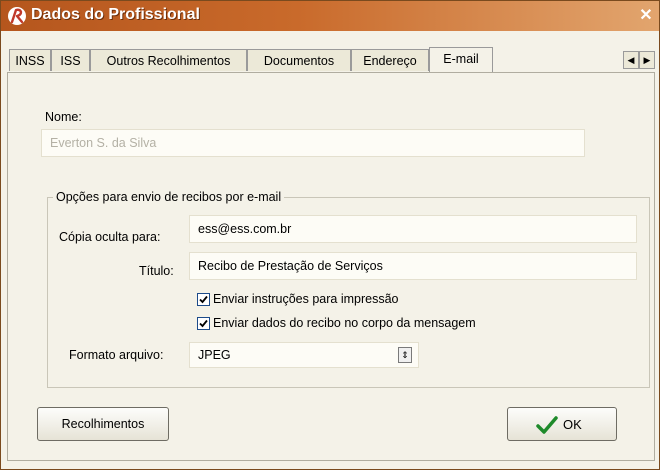 This screenshot has width=660, height=470. I want to click on window-title: Dados do Profissional, so click(115, 14).